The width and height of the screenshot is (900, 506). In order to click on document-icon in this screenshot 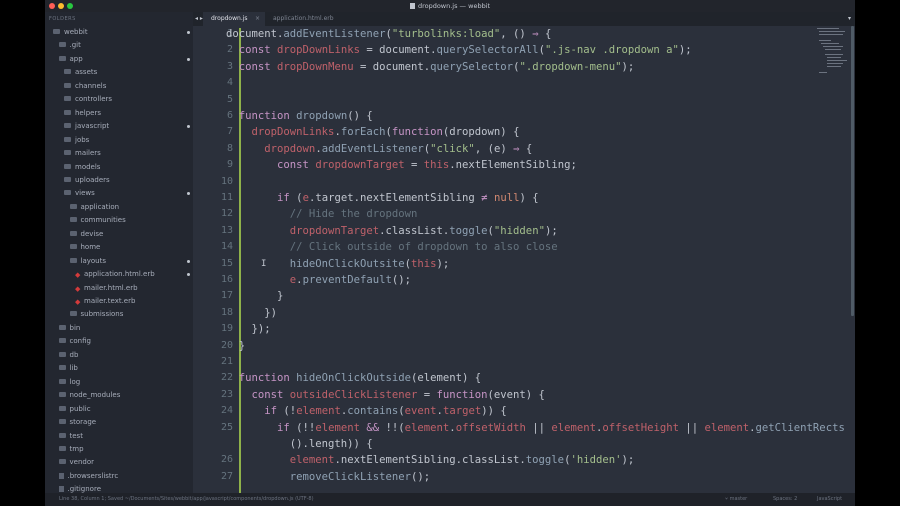, I will do `click(412, 6)`.